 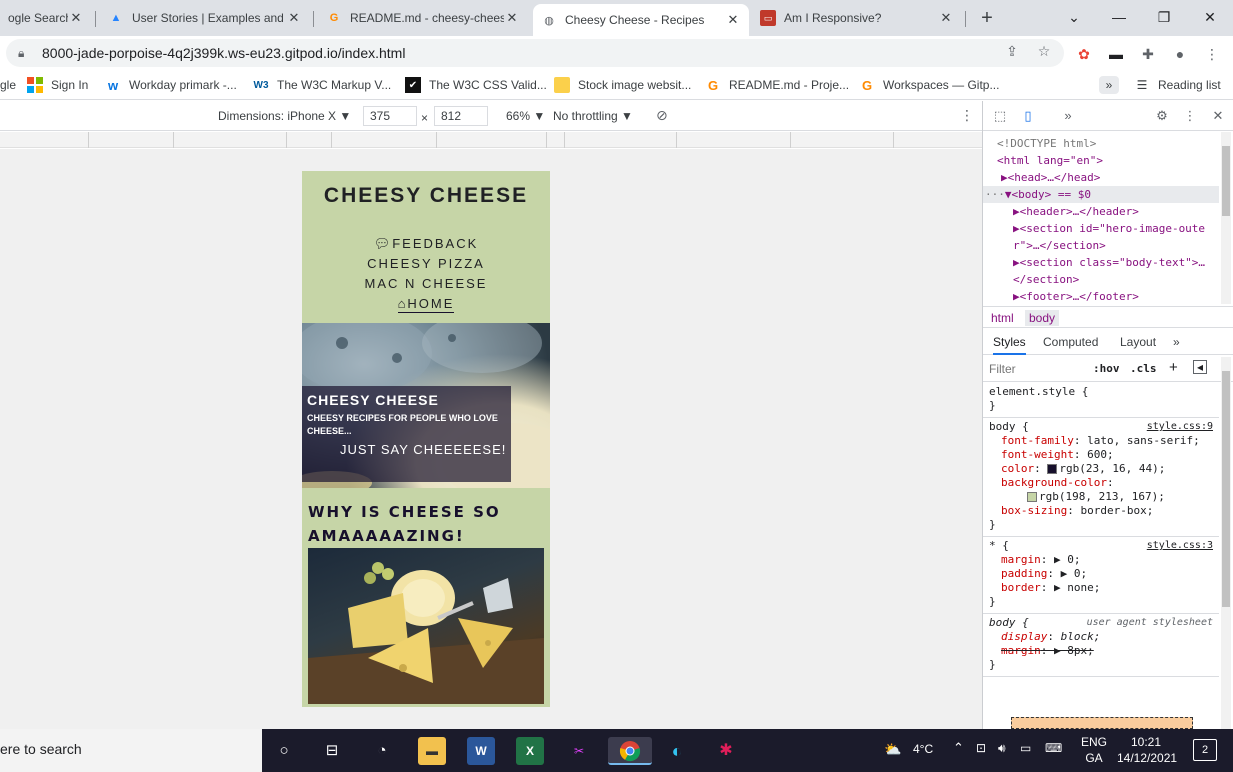 What do you see at coordinates (579, 751) in the screenshot?
I see `snip-sketch-icon: ✂` at bounding box center [579, 751].